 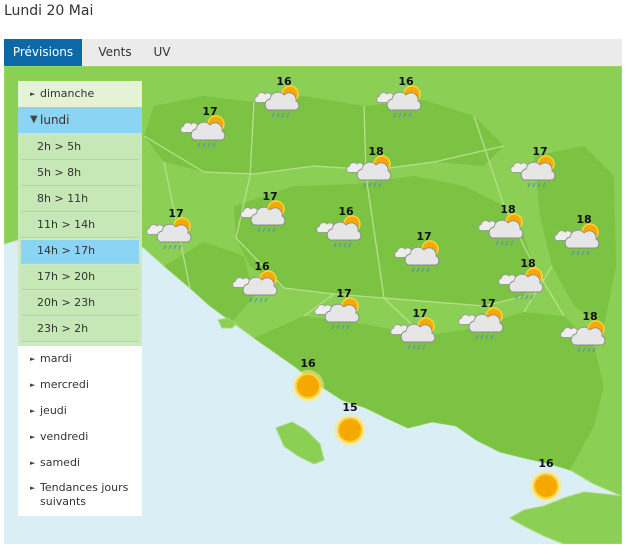 What do you see at coordinates (313, 52) in the screenshot?
I see `tab-bar: Prévisions Vents UV` at bounding box center [313, 52].